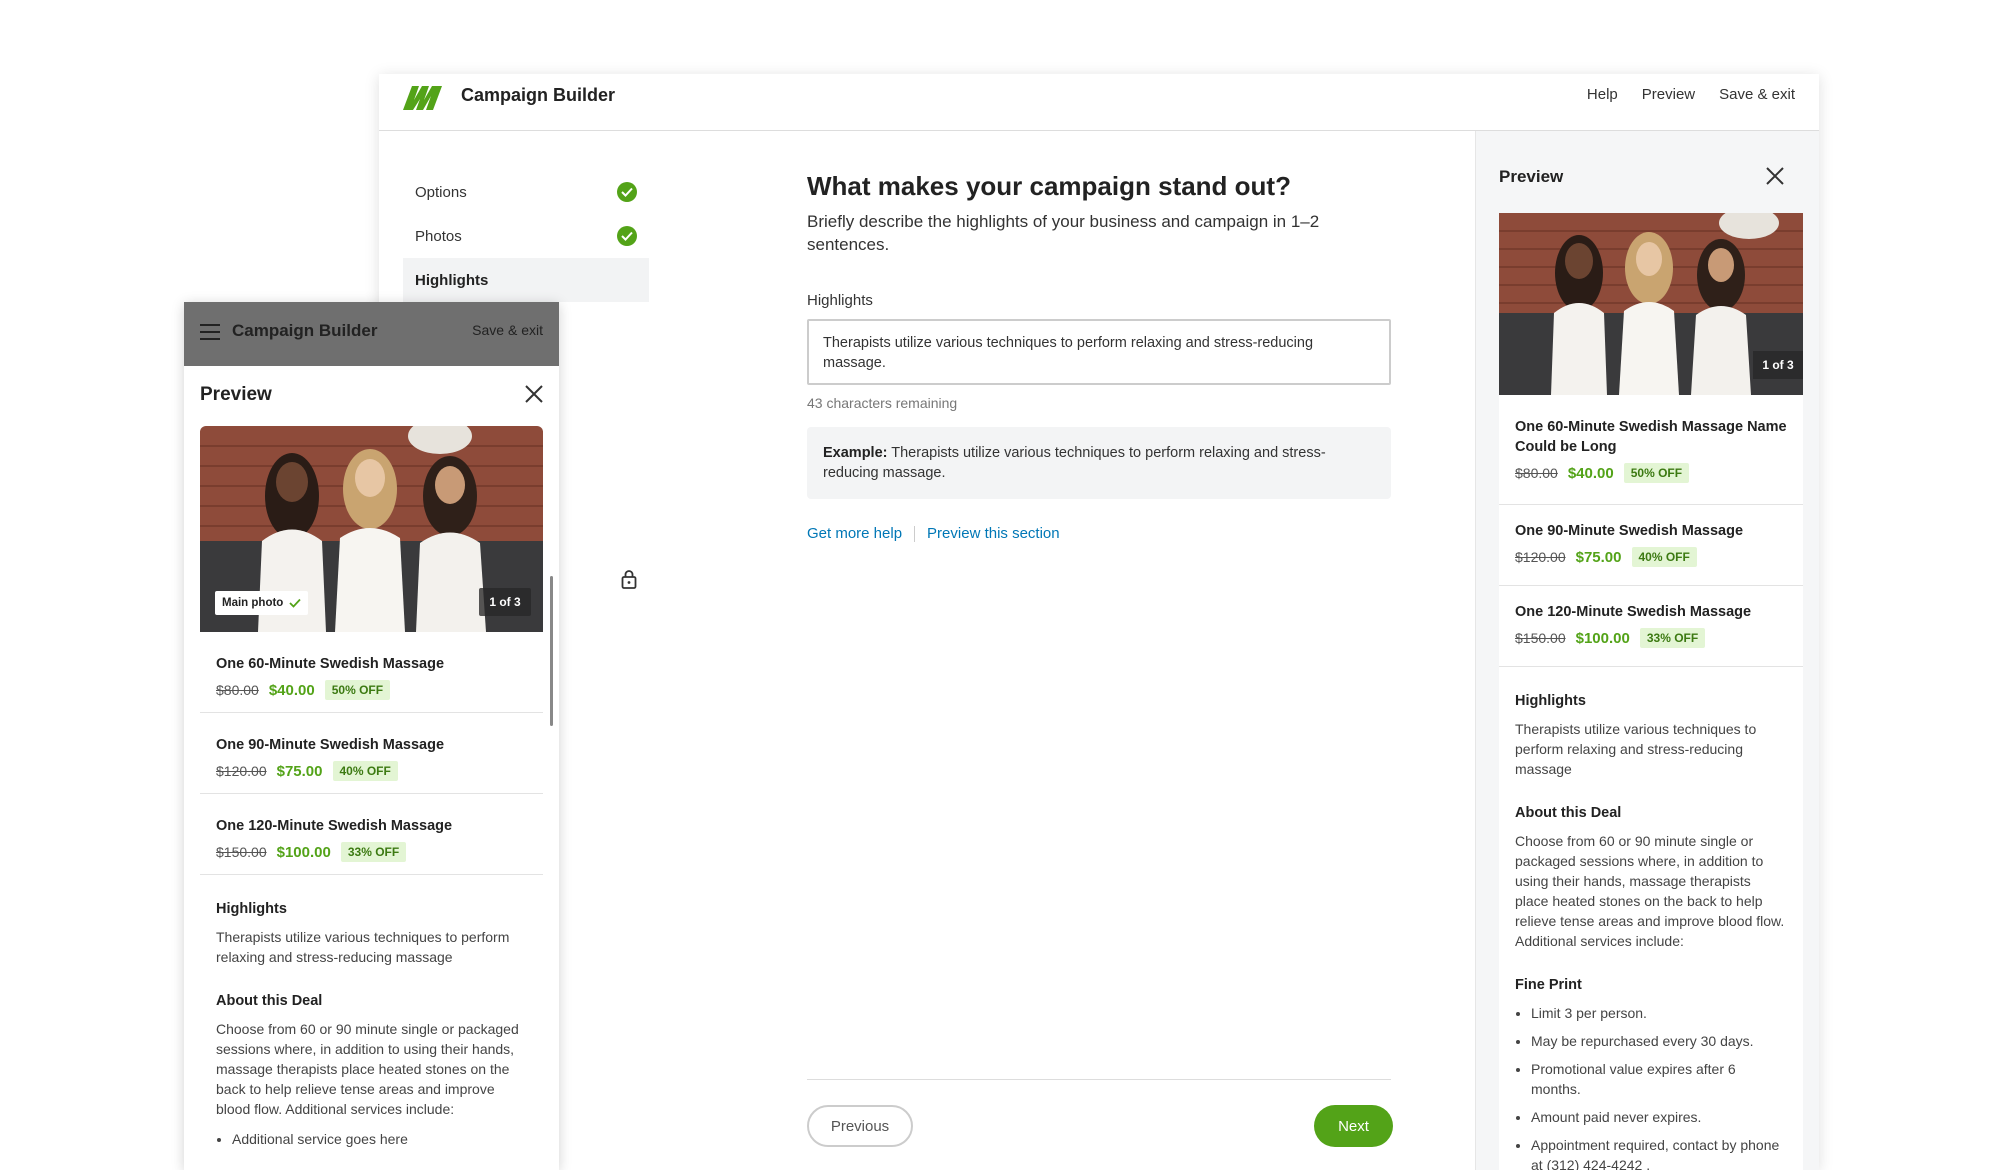 The image size is (2010, 1170). Describe the element at coordinates (507, 330) in the screenshot. I see `mobile-save-exit-link: Save & exit` at that location.